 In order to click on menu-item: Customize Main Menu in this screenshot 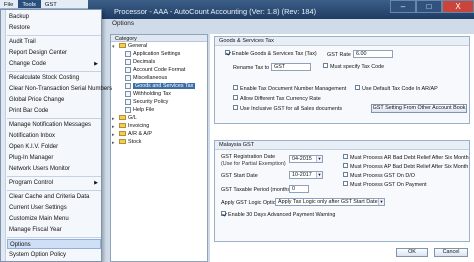, I will do `click(54, 219)`.